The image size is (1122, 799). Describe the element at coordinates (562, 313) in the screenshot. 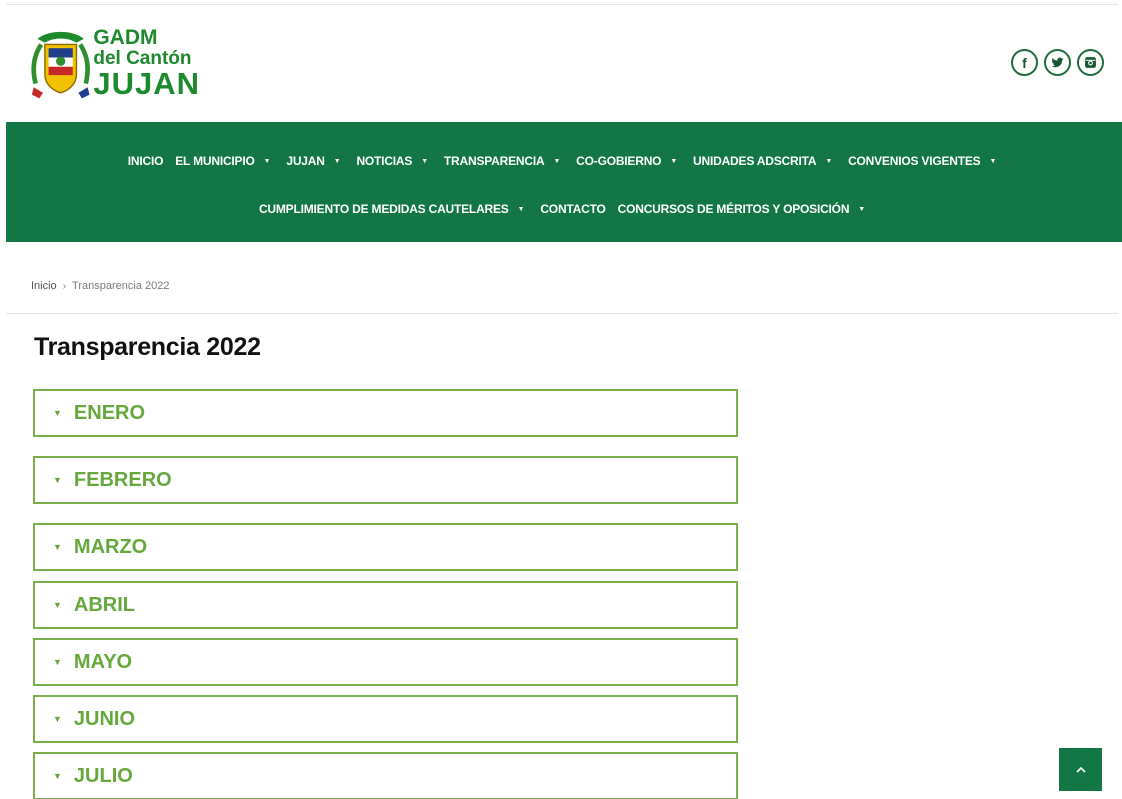

I see `breadcrumb-divider` at that location.